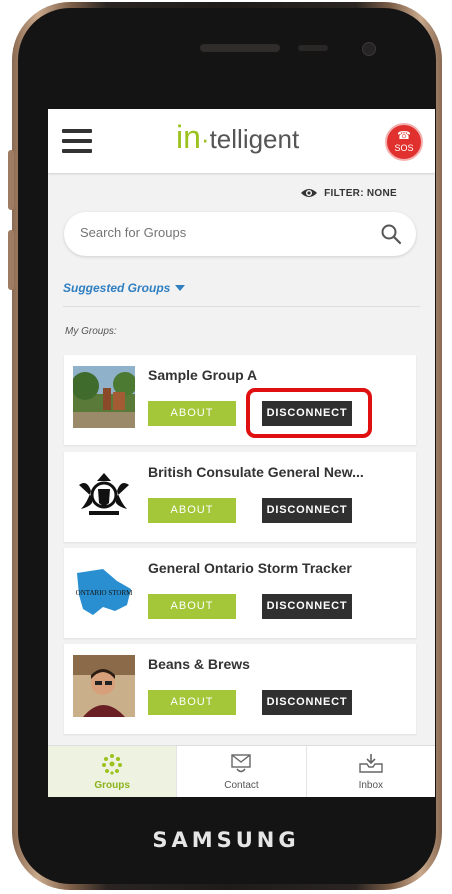 The width and height of the screenshot is (452, 894). What do you see at coordinates (240, 400) in the screenshot?
I see `group-card: Sample Group A ABOUT DISCONNECT` at bounding box center [240, 400].